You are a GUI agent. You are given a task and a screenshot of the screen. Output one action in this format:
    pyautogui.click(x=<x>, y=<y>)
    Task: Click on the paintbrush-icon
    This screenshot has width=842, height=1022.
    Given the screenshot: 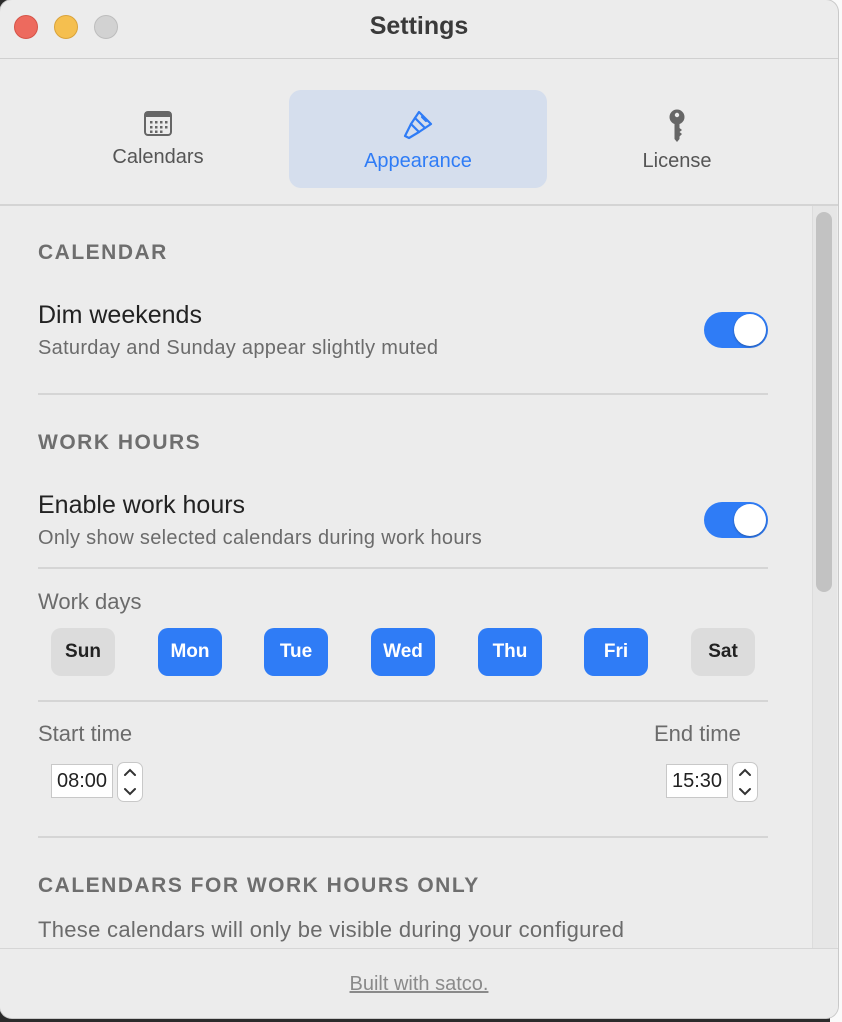 What is the action you would take?
    pyautogui.click(x=418, y=125)
    